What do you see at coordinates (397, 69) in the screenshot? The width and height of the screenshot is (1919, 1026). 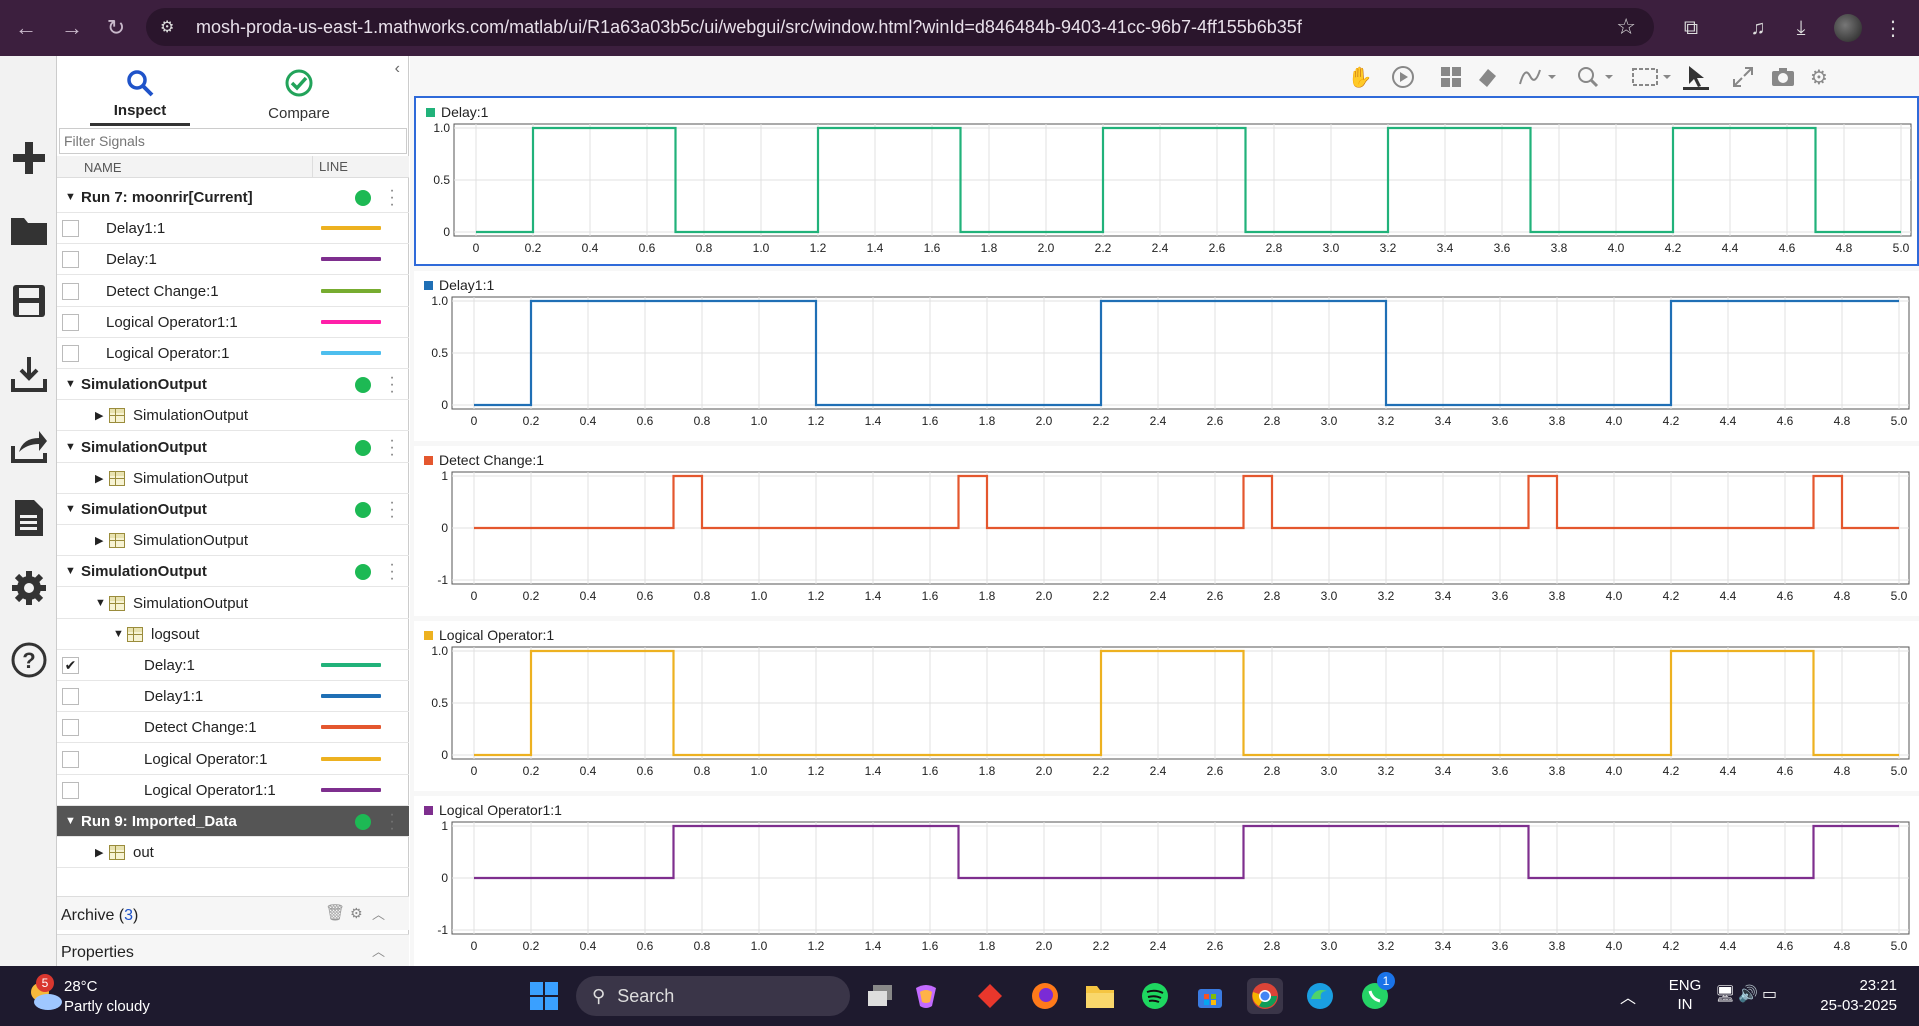 I see `collapse-panel-chevron-icon: ‹` at bounding box center [397, 69].